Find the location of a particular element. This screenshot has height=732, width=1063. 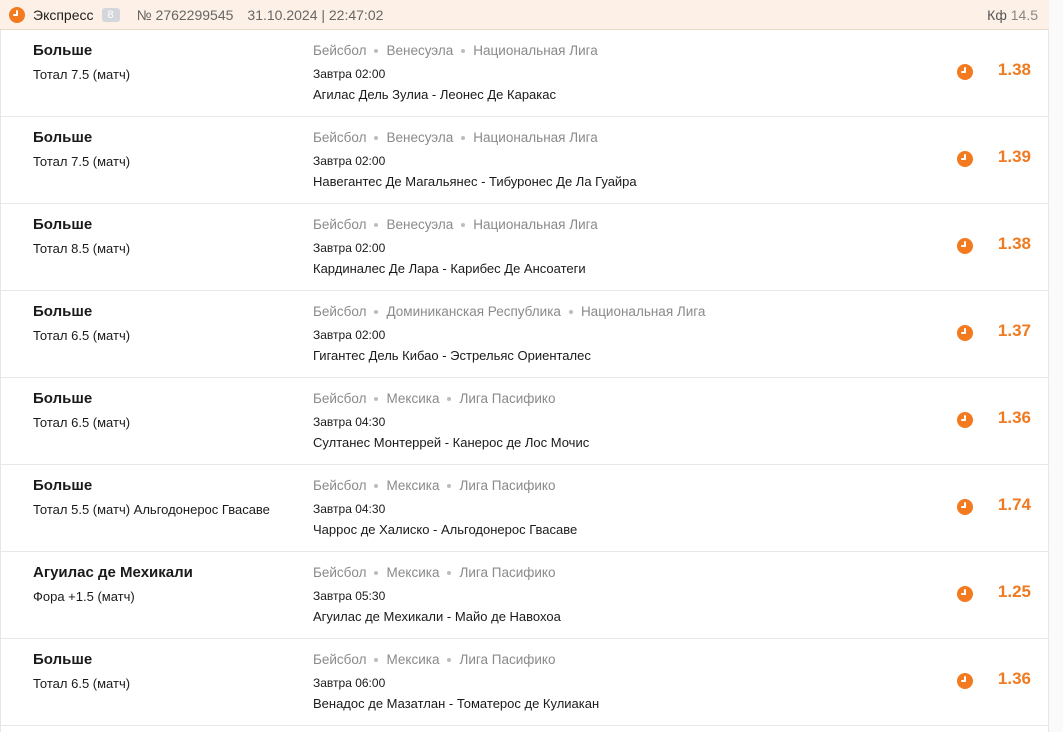

bet-datetime: 31.10.2024 | 22:47:02 is located at coordinates (315, 14).